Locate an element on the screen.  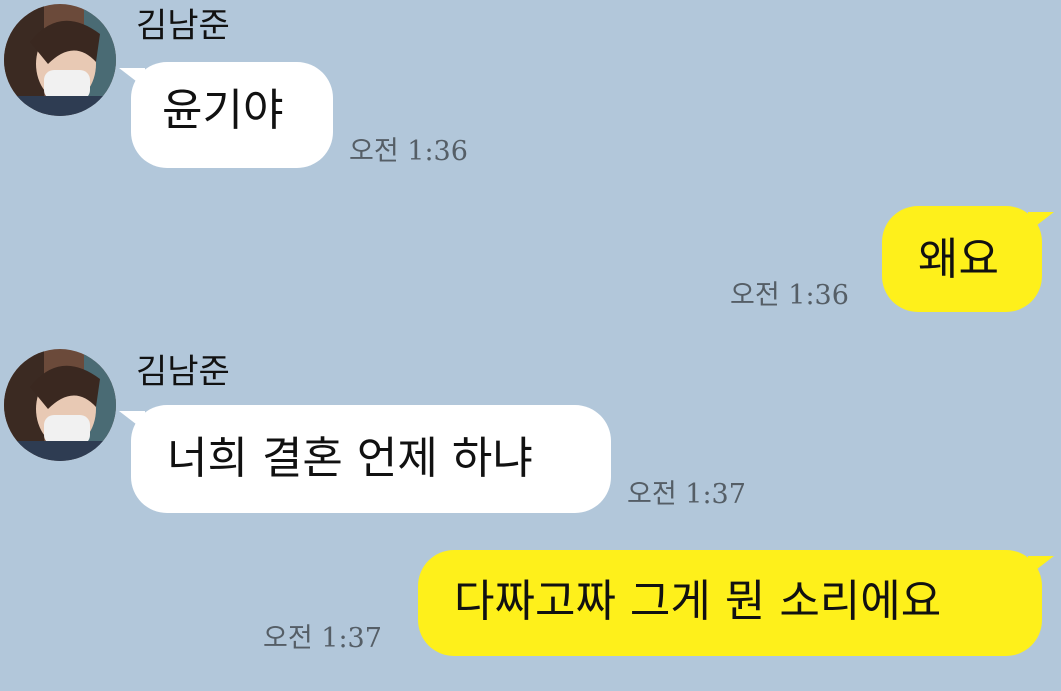
message-text: 윤기야 is located at coordinates (223, 110).